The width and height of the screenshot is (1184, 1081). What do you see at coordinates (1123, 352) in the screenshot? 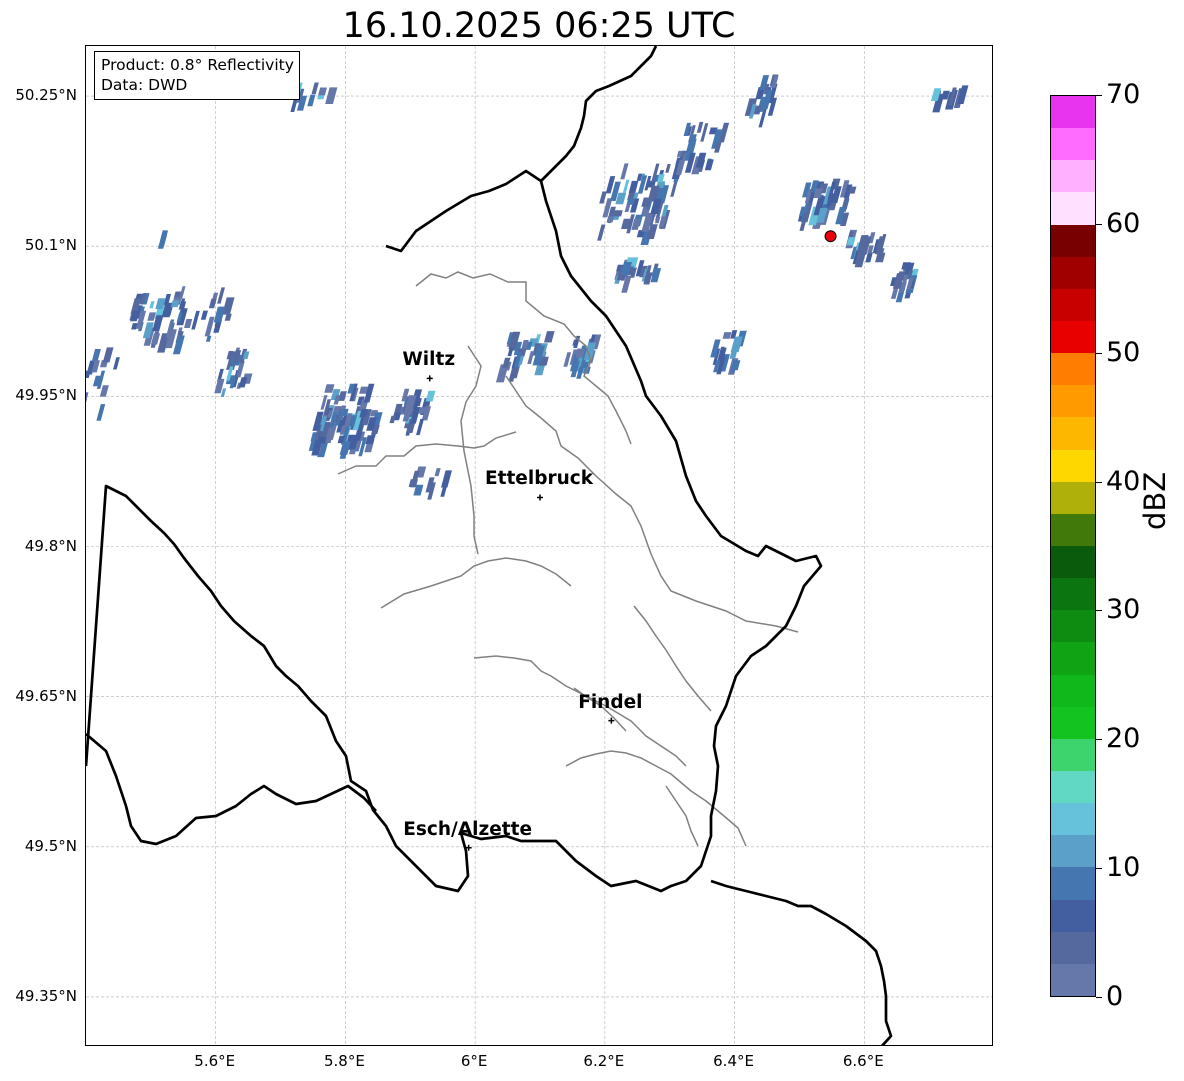
I see `colorbar-tick-label: 50` at bounding box center [1123, 352].